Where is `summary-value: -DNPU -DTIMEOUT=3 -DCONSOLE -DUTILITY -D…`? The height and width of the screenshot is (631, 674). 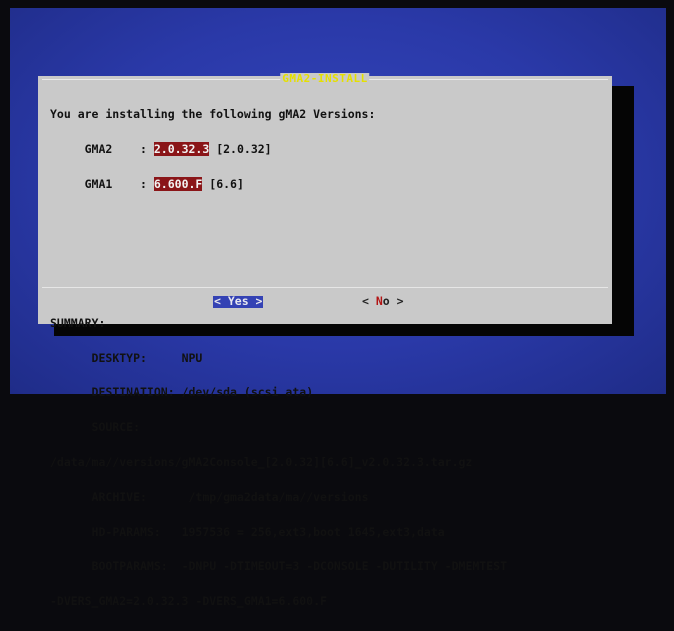 summary-value: -DNPU -DTIMEOUT=3 -DCONSOLE -DUTILITY -D… is located at coordinates (344, 566).